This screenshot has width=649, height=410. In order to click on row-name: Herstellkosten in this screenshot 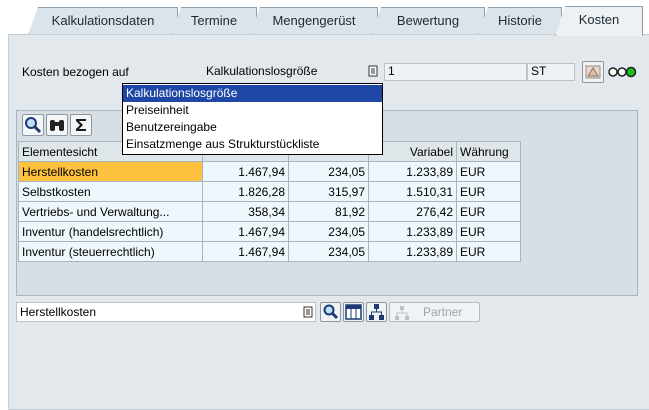, I will do `click(110, 171)`.